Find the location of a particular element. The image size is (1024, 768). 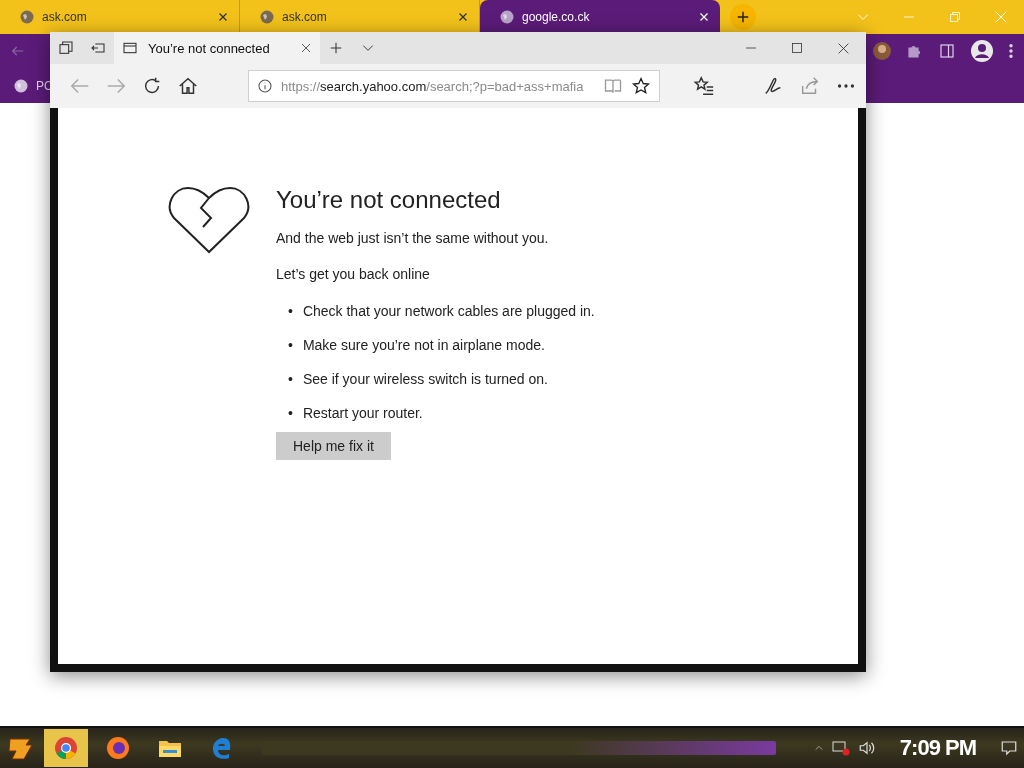

set-aside-tabs-icon is located at coordinates (98, 48).